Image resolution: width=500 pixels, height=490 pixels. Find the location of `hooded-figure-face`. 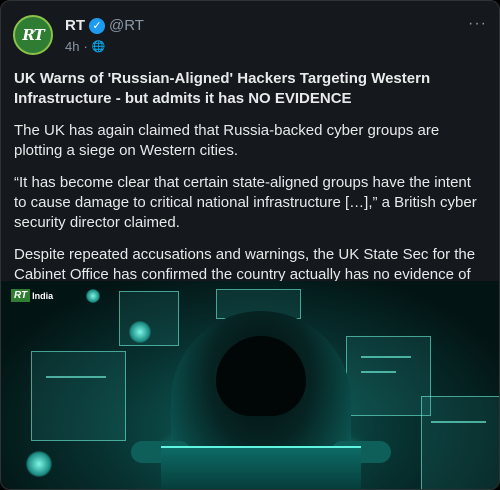

hooded-figure-face is located at coordinates (261, 376).